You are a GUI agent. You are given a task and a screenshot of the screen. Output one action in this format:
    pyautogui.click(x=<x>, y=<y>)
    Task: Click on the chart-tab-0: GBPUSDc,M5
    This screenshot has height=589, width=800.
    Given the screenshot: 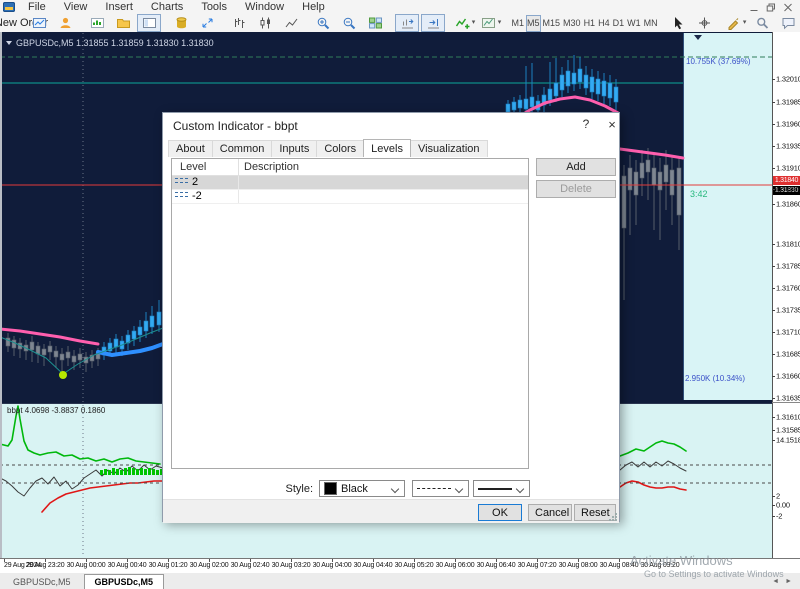 What is the action you would take?
    pyautogui.click(x=42, y=581)
    